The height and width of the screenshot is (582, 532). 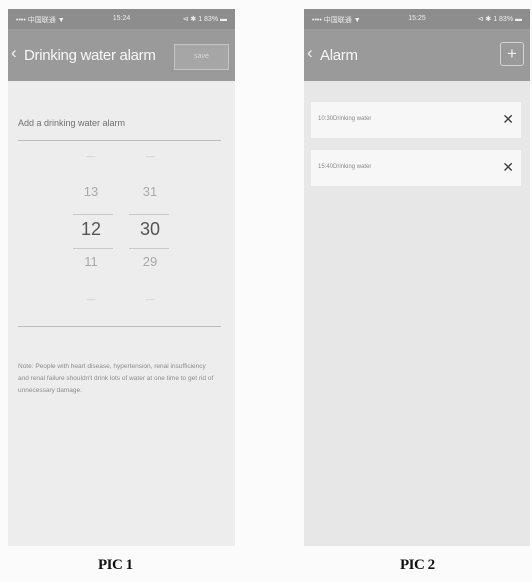 What do you see at coordinates (150, 191) in the screenshot?
I see `picker-value: 31` at bounding box center [150, 191].